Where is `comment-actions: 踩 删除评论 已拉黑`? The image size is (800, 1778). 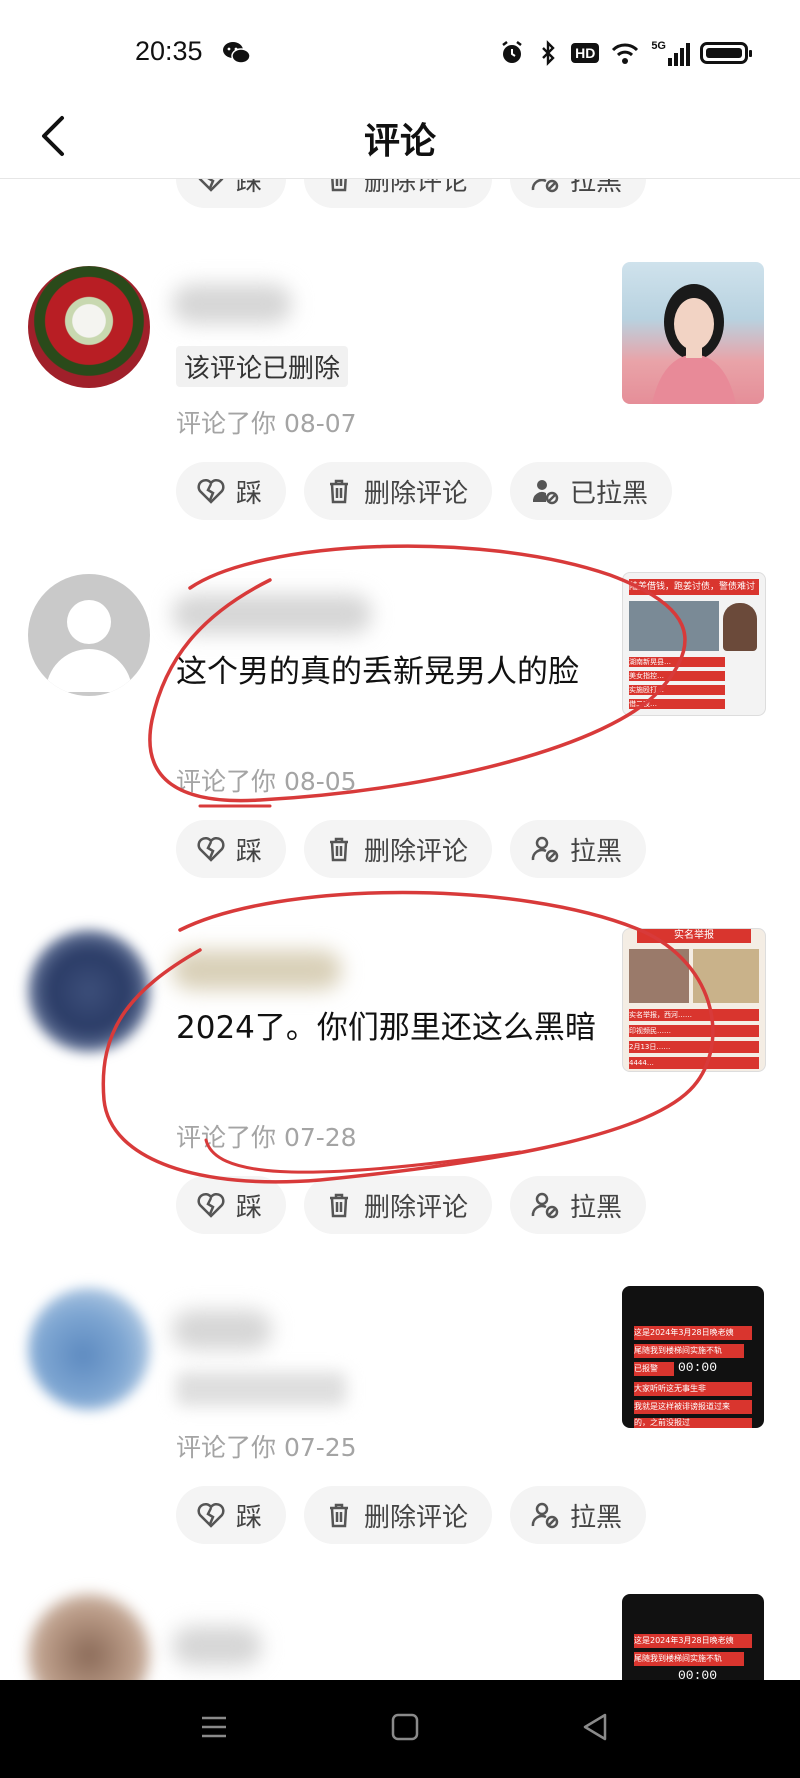
comment-actions: 踩 删除评论 已拉黑 is located at coordinates (424, 491).